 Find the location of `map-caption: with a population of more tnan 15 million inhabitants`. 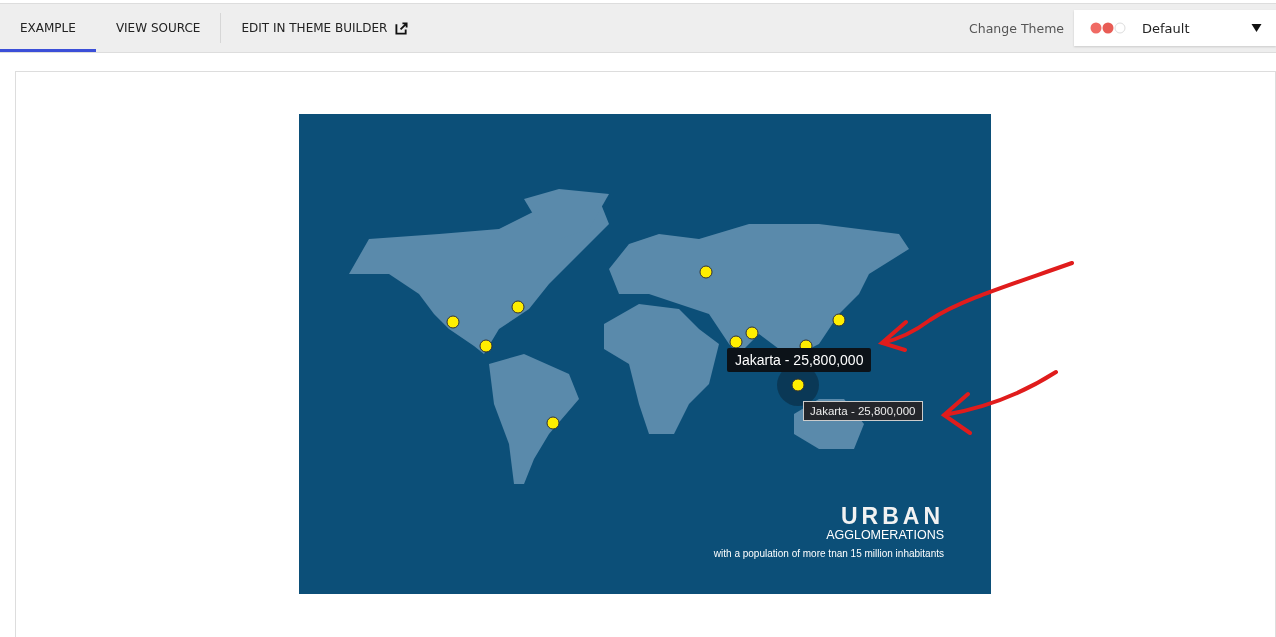

map-caption: with a population of more tnan 15 million inhabitants is located at coordinates (828, 553).